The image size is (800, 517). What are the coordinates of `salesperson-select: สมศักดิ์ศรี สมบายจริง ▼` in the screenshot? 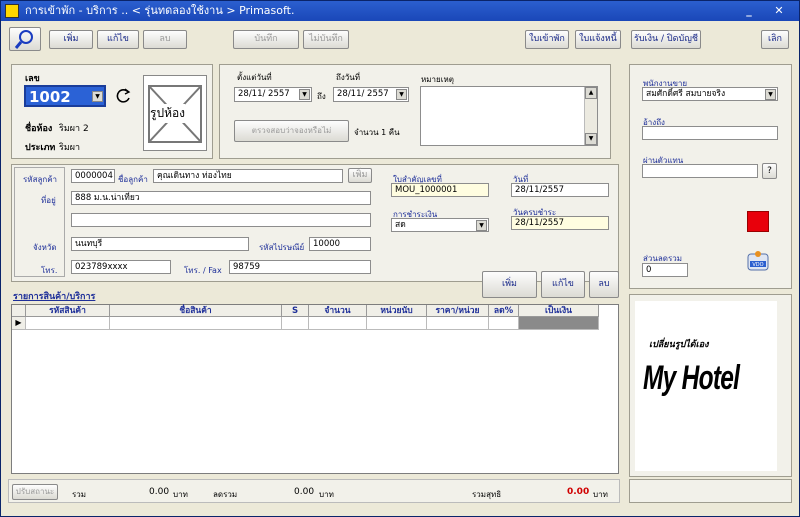 It's located at (710, 94).